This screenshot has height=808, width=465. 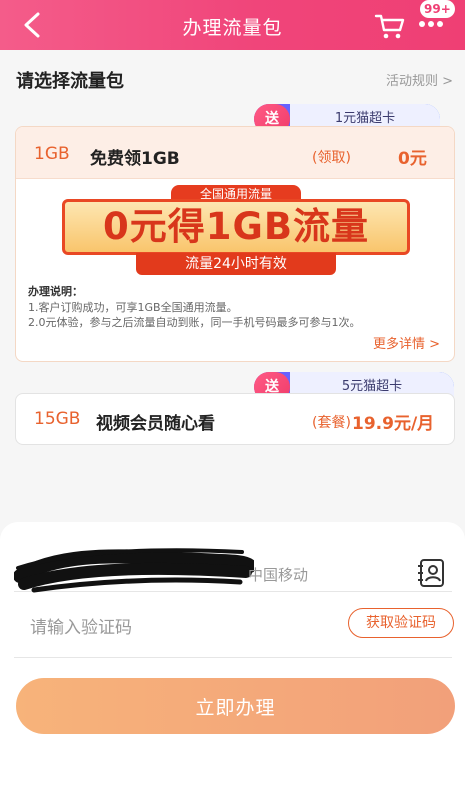 What do you see at coordinates (278, 575) in the screenshot?
I see `carrier-label: 中国移动` at bounding box center [278, 575].